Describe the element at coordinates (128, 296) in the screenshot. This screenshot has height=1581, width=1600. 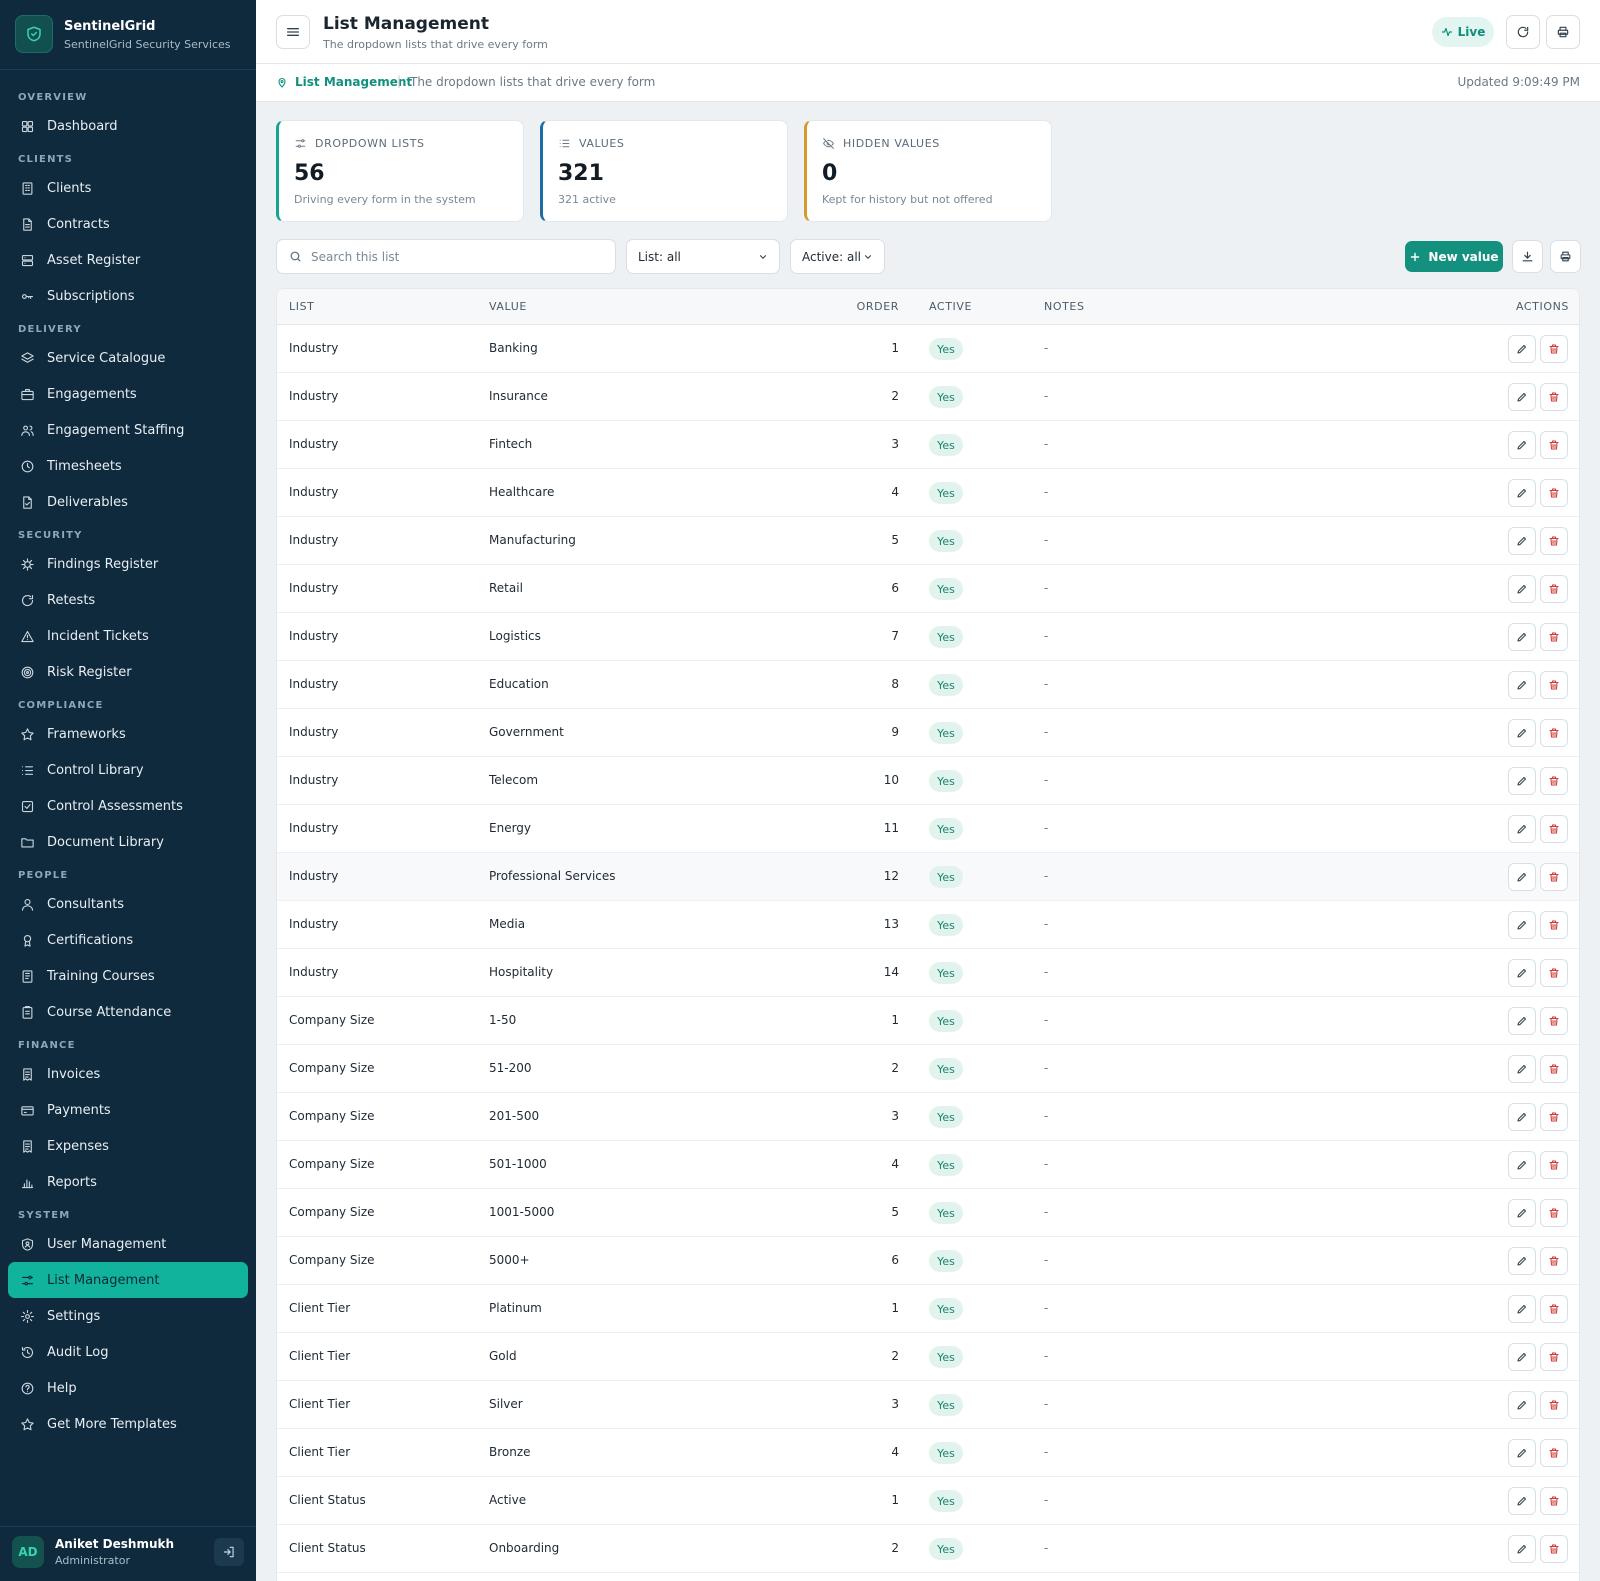
I see `sidebar-item-subscriptions: Subscriptions` at that location.